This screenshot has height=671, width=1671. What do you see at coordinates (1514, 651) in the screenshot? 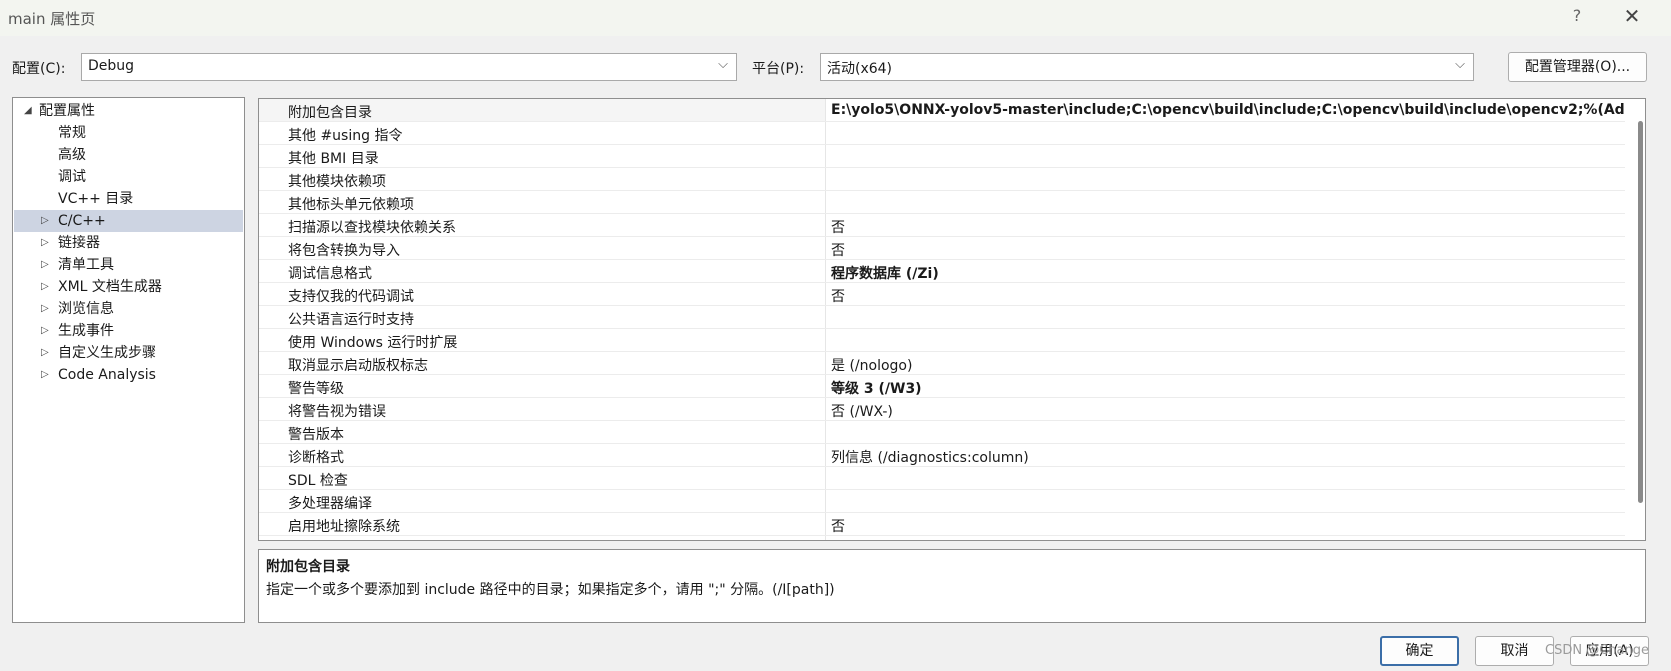
I see `cancel-button: 取消` at bounding box center [1514, 651].